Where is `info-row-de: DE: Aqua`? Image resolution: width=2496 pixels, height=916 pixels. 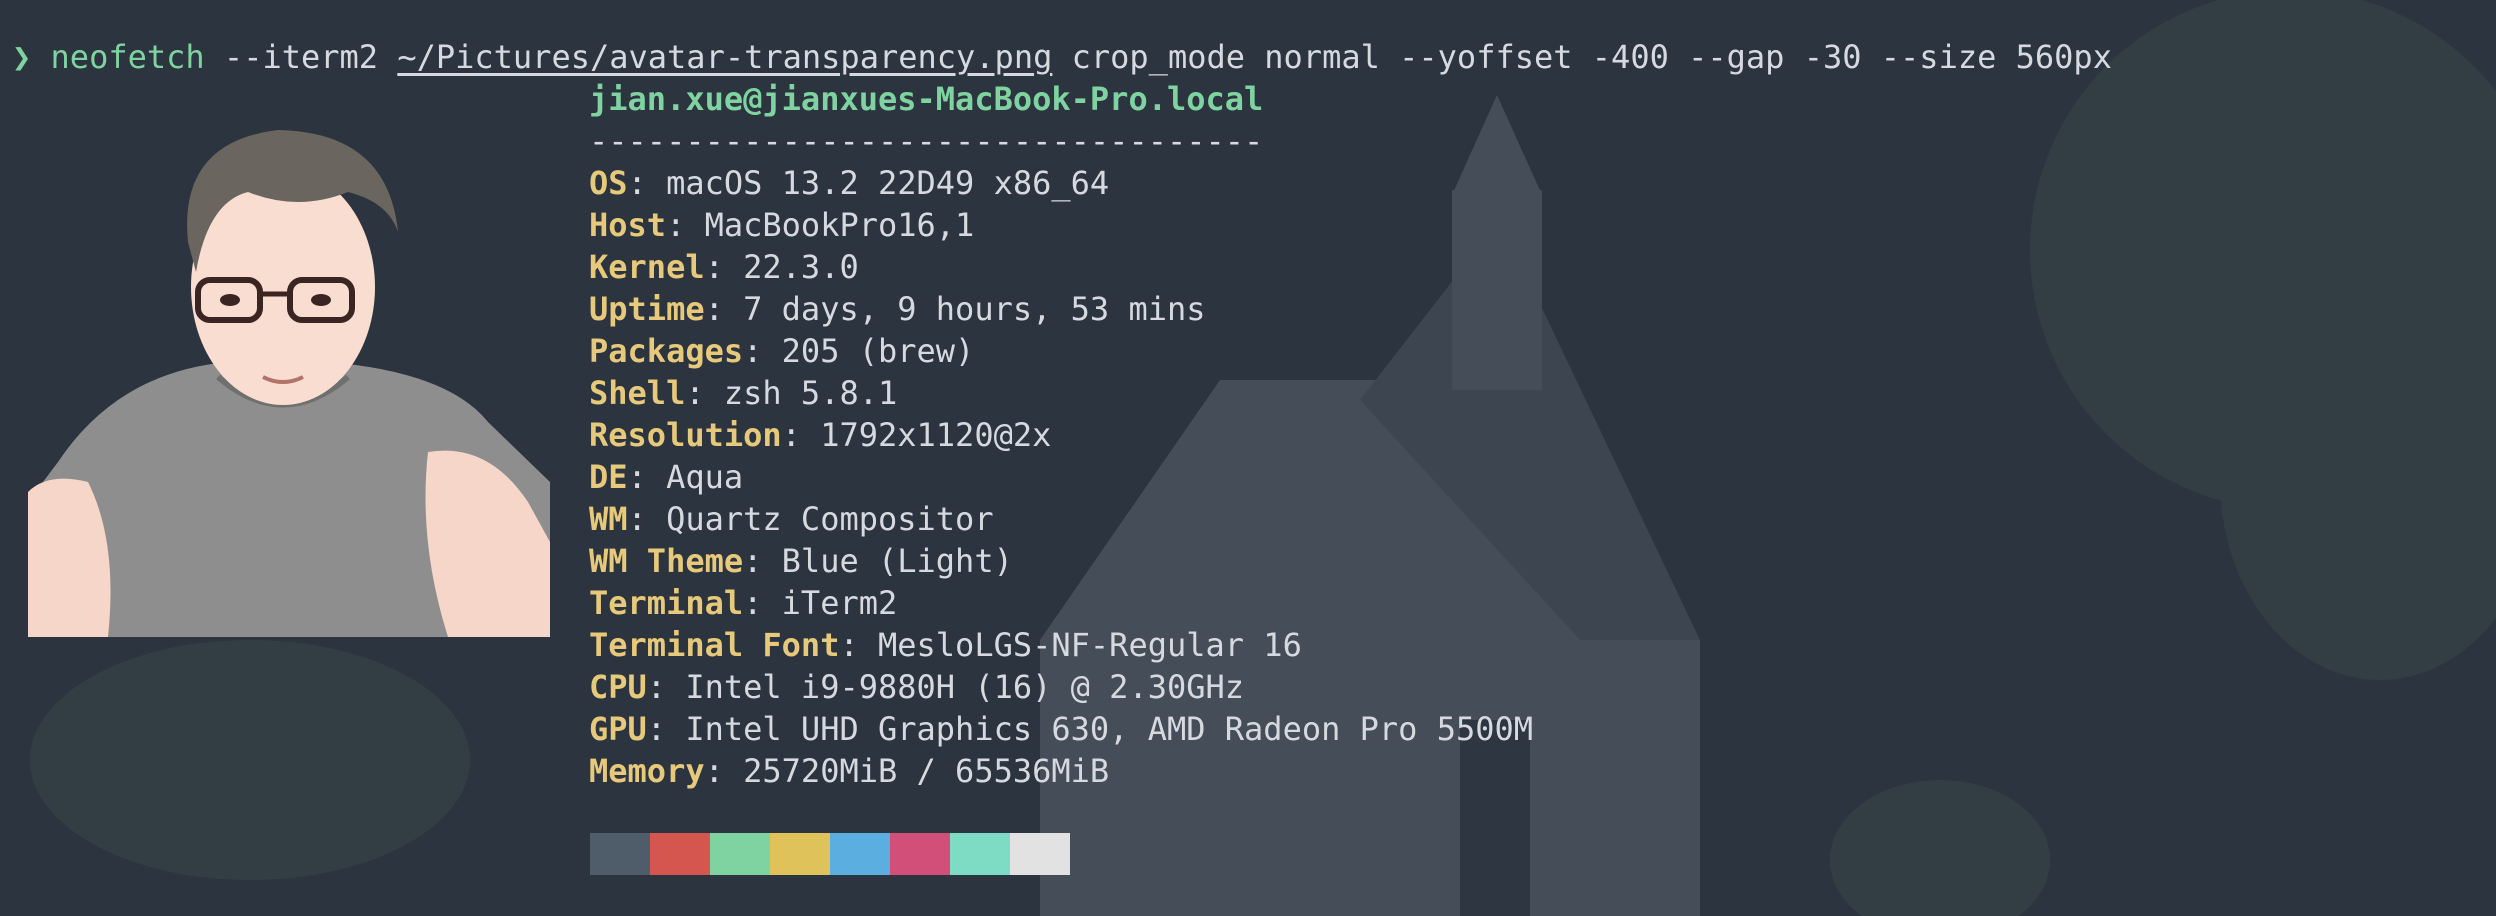 info-row-de: DE: Aqua is located at coordinates (666, 477).